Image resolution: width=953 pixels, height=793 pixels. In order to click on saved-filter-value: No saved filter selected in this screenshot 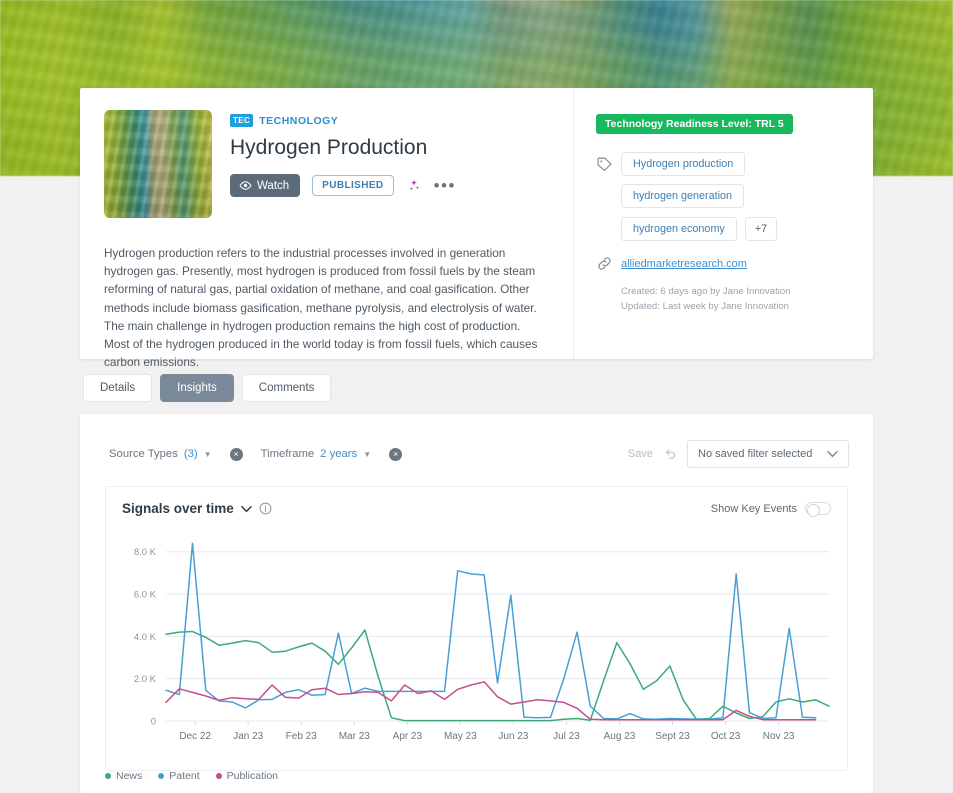, I will do `click(755, 454)`.